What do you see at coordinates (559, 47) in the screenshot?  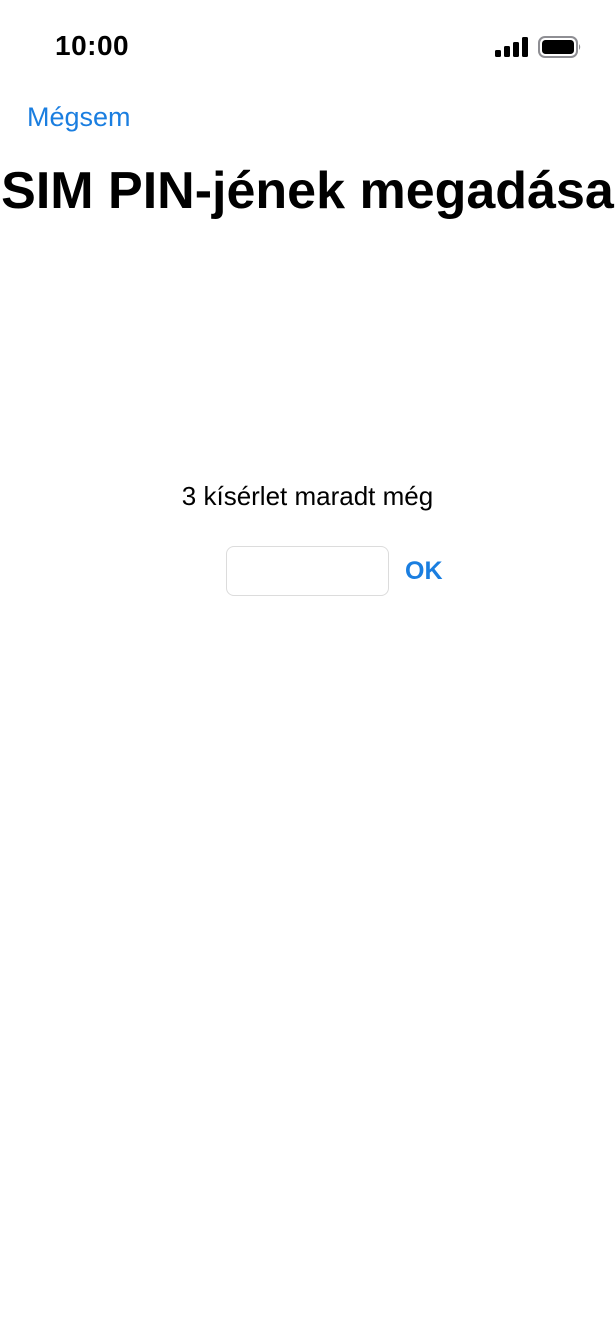 I see `battery-icon` at bounding box center [559, 47].